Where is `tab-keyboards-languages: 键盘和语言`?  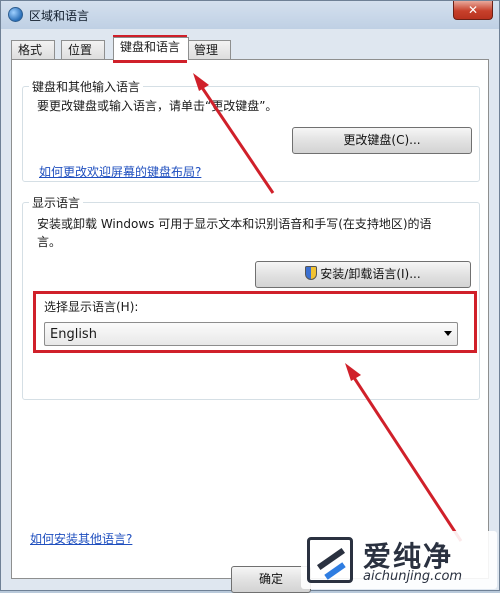
tab-keyboards-languages: 键盘和语言 is located at coordinates (151, 48).